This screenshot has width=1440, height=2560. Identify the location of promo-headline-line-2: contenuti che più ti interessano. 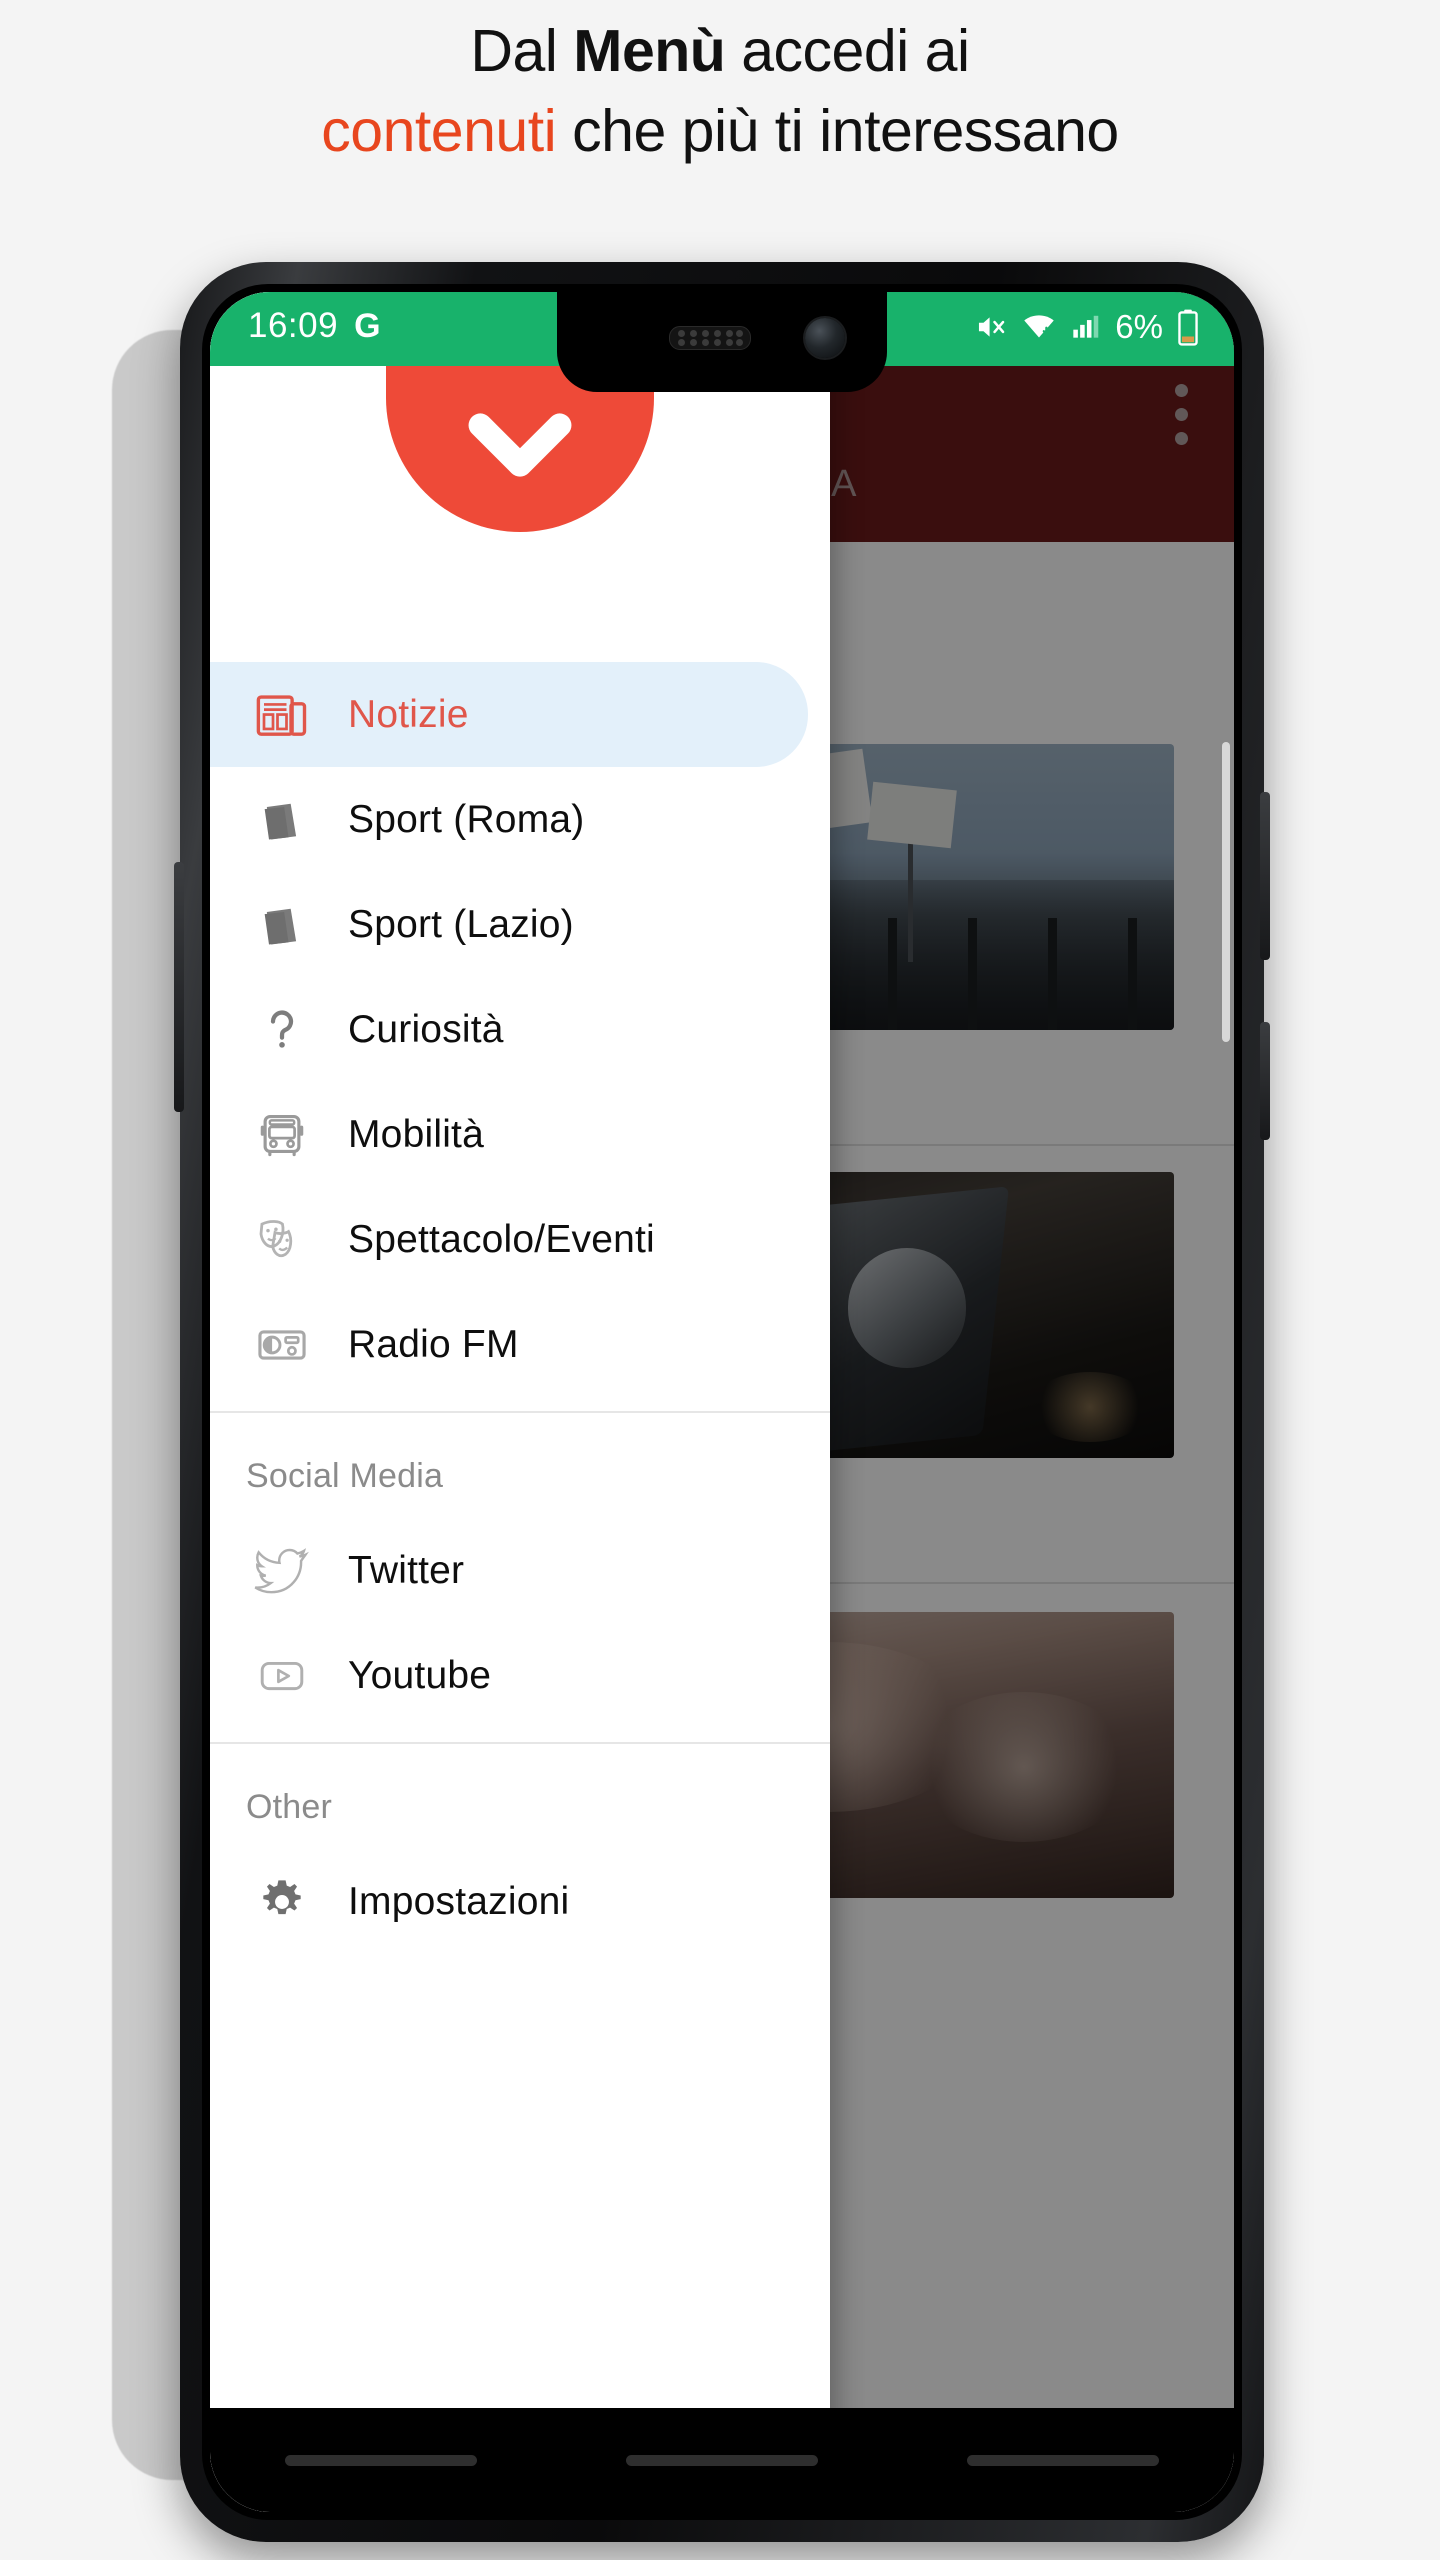
(720, 128).